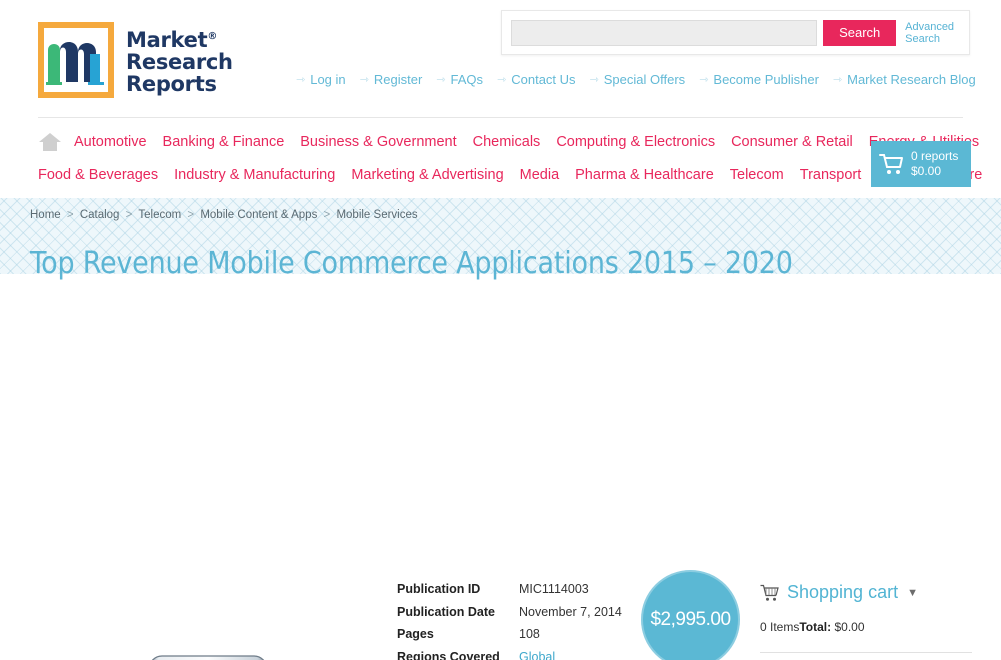  Describe the element at coordinates (446, 611) in the screenshot. I see `detail-label: Publication Date` at that location.